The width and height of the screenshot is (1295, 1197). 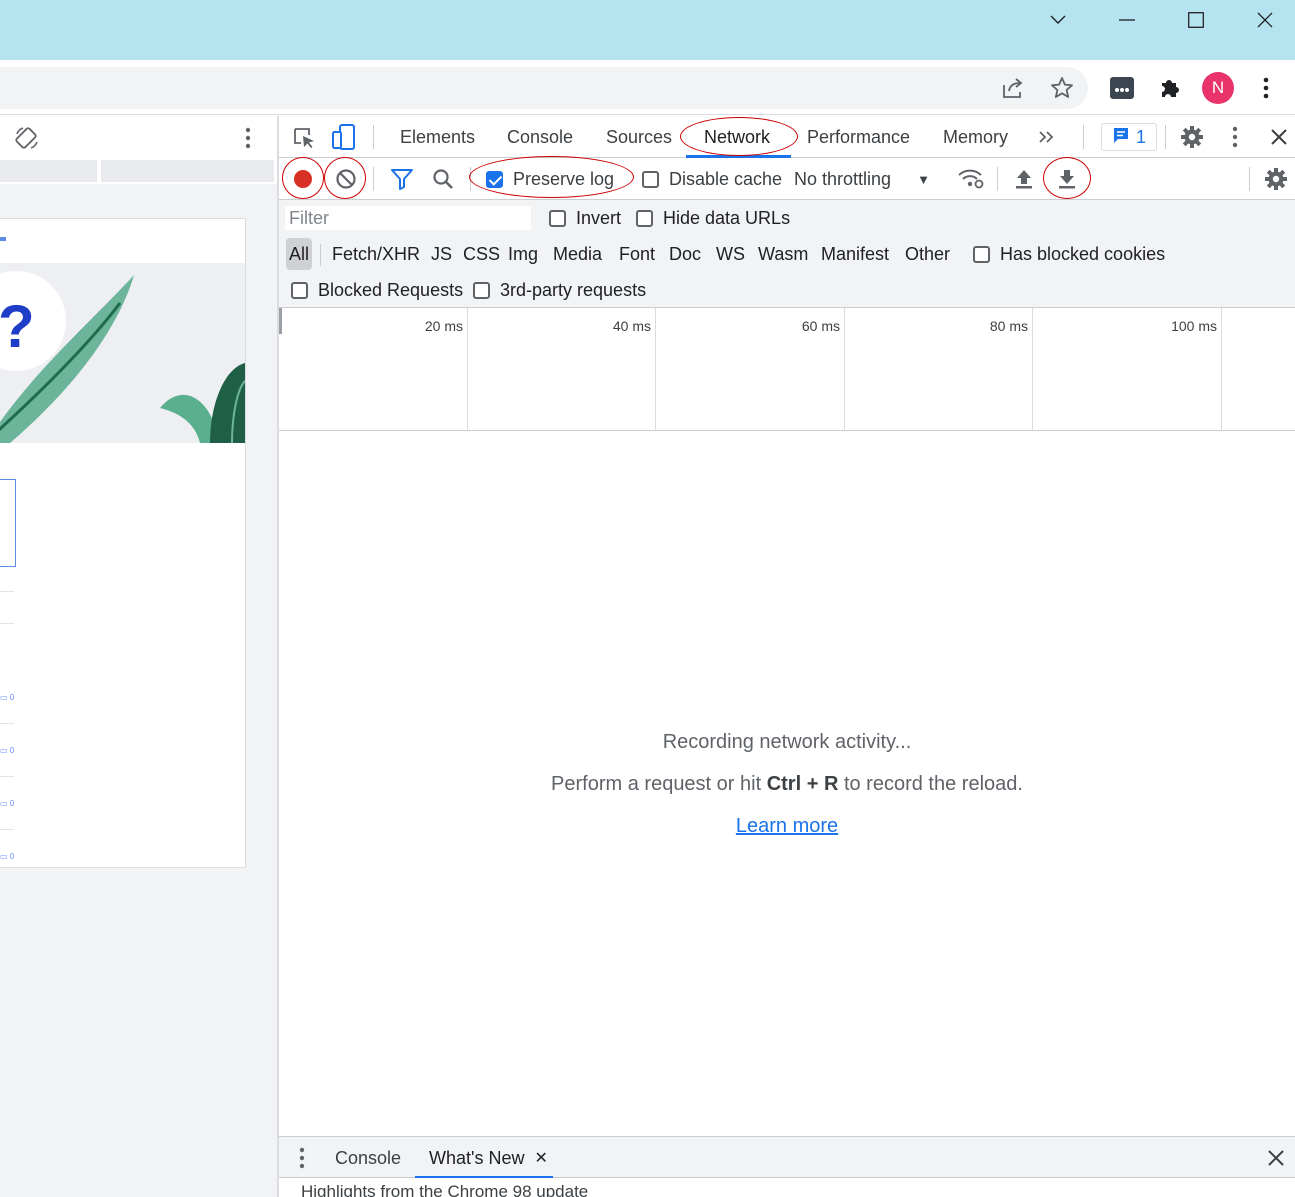 I want to click on hide-data-urls-checkbox: Hide data URLs, so click(x=713, y=218).